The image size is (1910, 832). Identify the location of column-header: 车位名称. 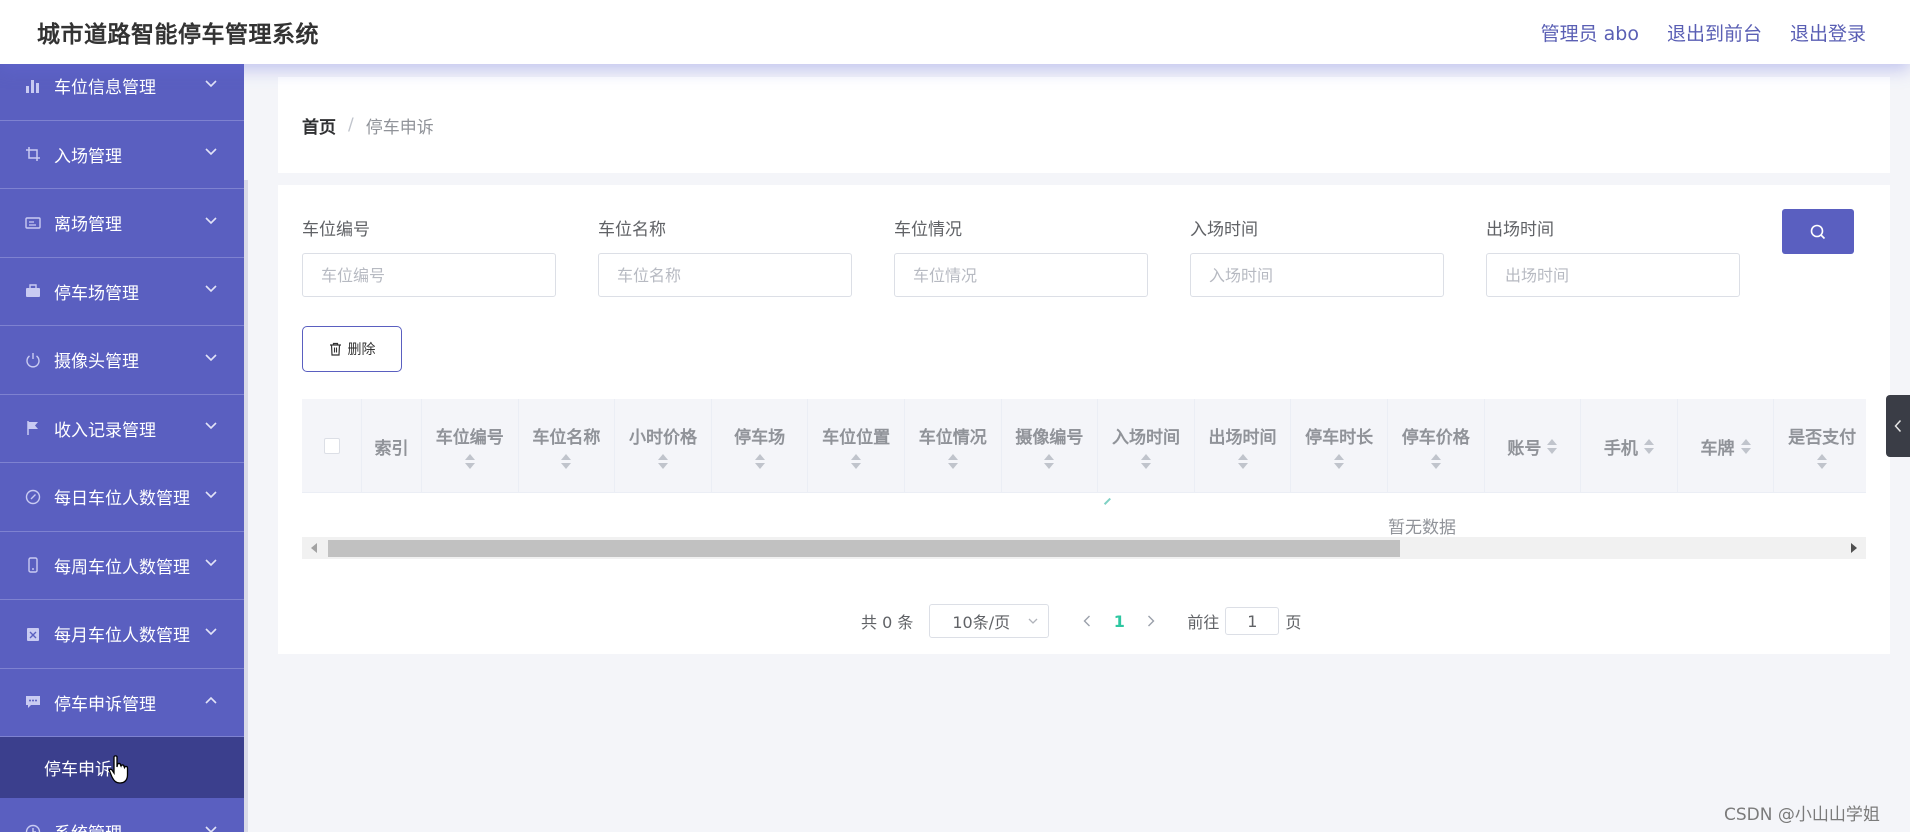
(567, 446).